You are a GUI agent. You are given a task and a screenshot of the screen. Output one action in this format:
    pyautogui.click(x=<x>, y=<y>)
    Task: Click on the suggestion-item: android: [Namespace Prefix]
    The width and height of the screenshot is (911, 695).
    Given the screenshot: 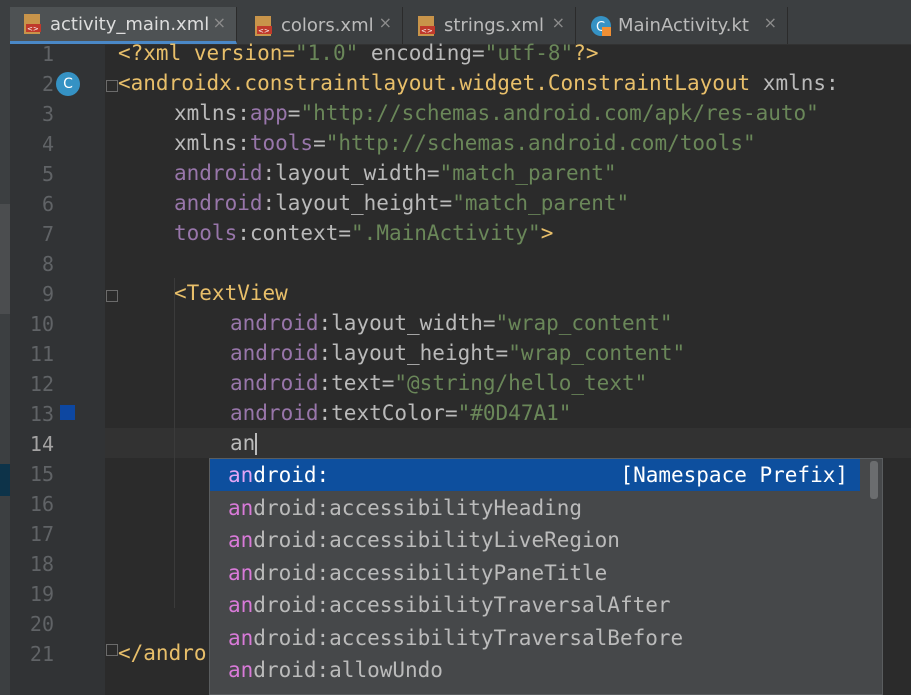 What is the action you would take?
    pyautogui.click(x=535, y=475)
    